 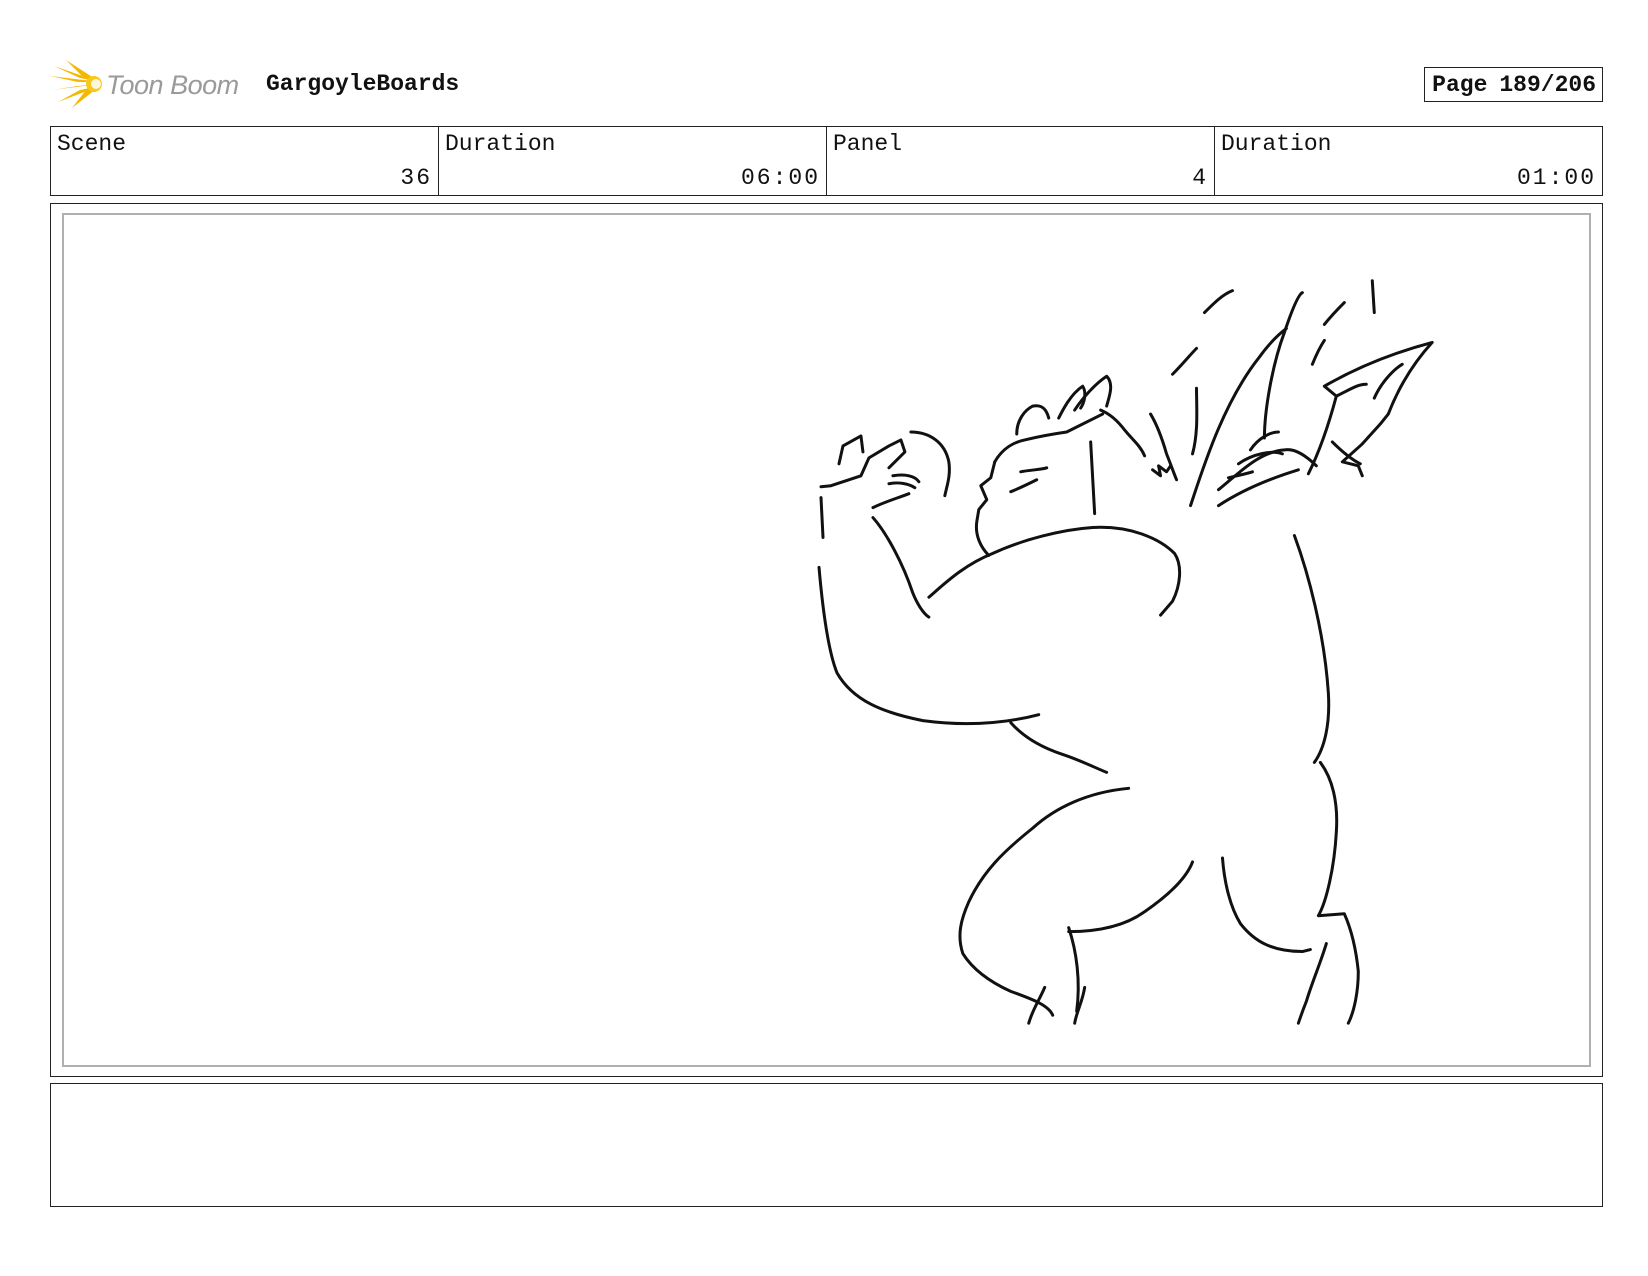 What do you see at coordinates (500, 144) in the screenshot?
I see `scene-duration-label: Duration` at bounding box center [500, 144].